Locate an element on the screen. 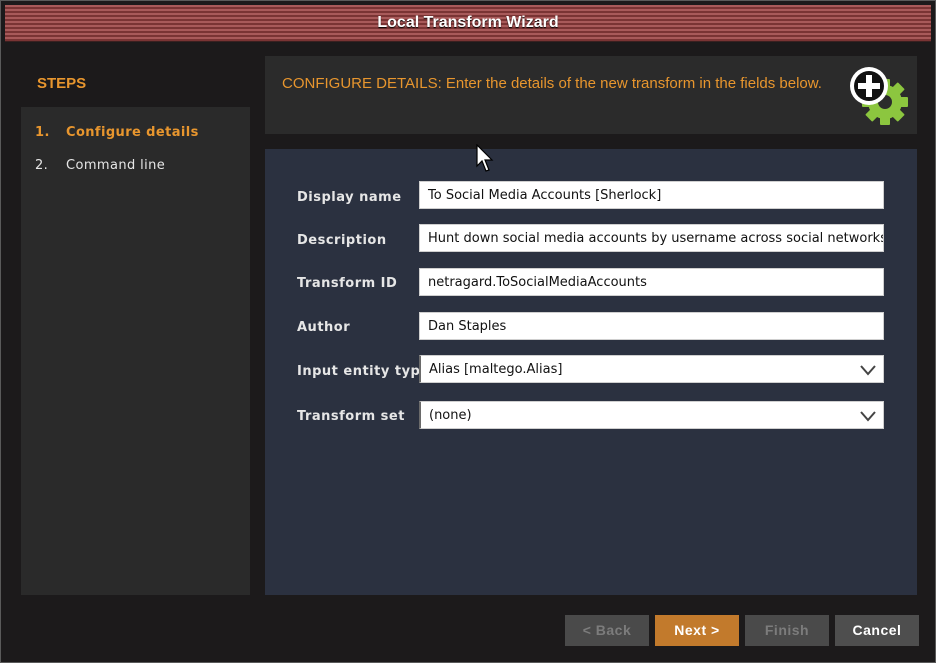 This screenshot has height=663, width=936. author-label: Author is located at coordinates (324, 327).